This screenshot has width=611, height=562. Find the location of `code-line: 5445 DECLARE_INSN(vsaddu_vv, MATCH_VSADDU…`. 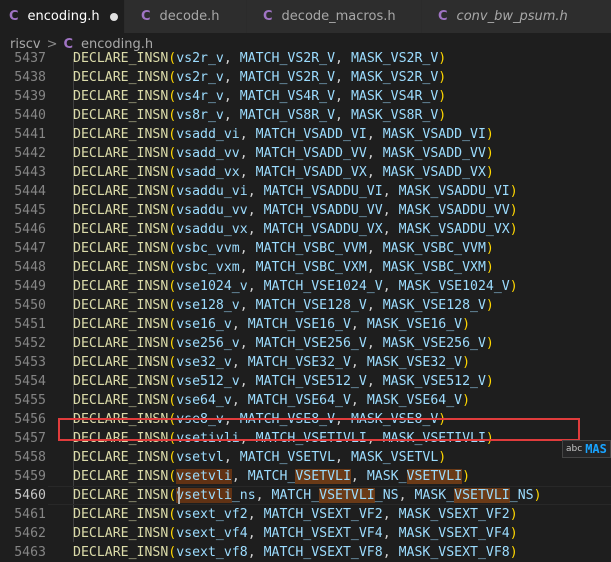

code-line: 5445 DECLARE_INSN(vsaddu_vv, MATCH_VSADDU… is located at coordinates (305, 210).